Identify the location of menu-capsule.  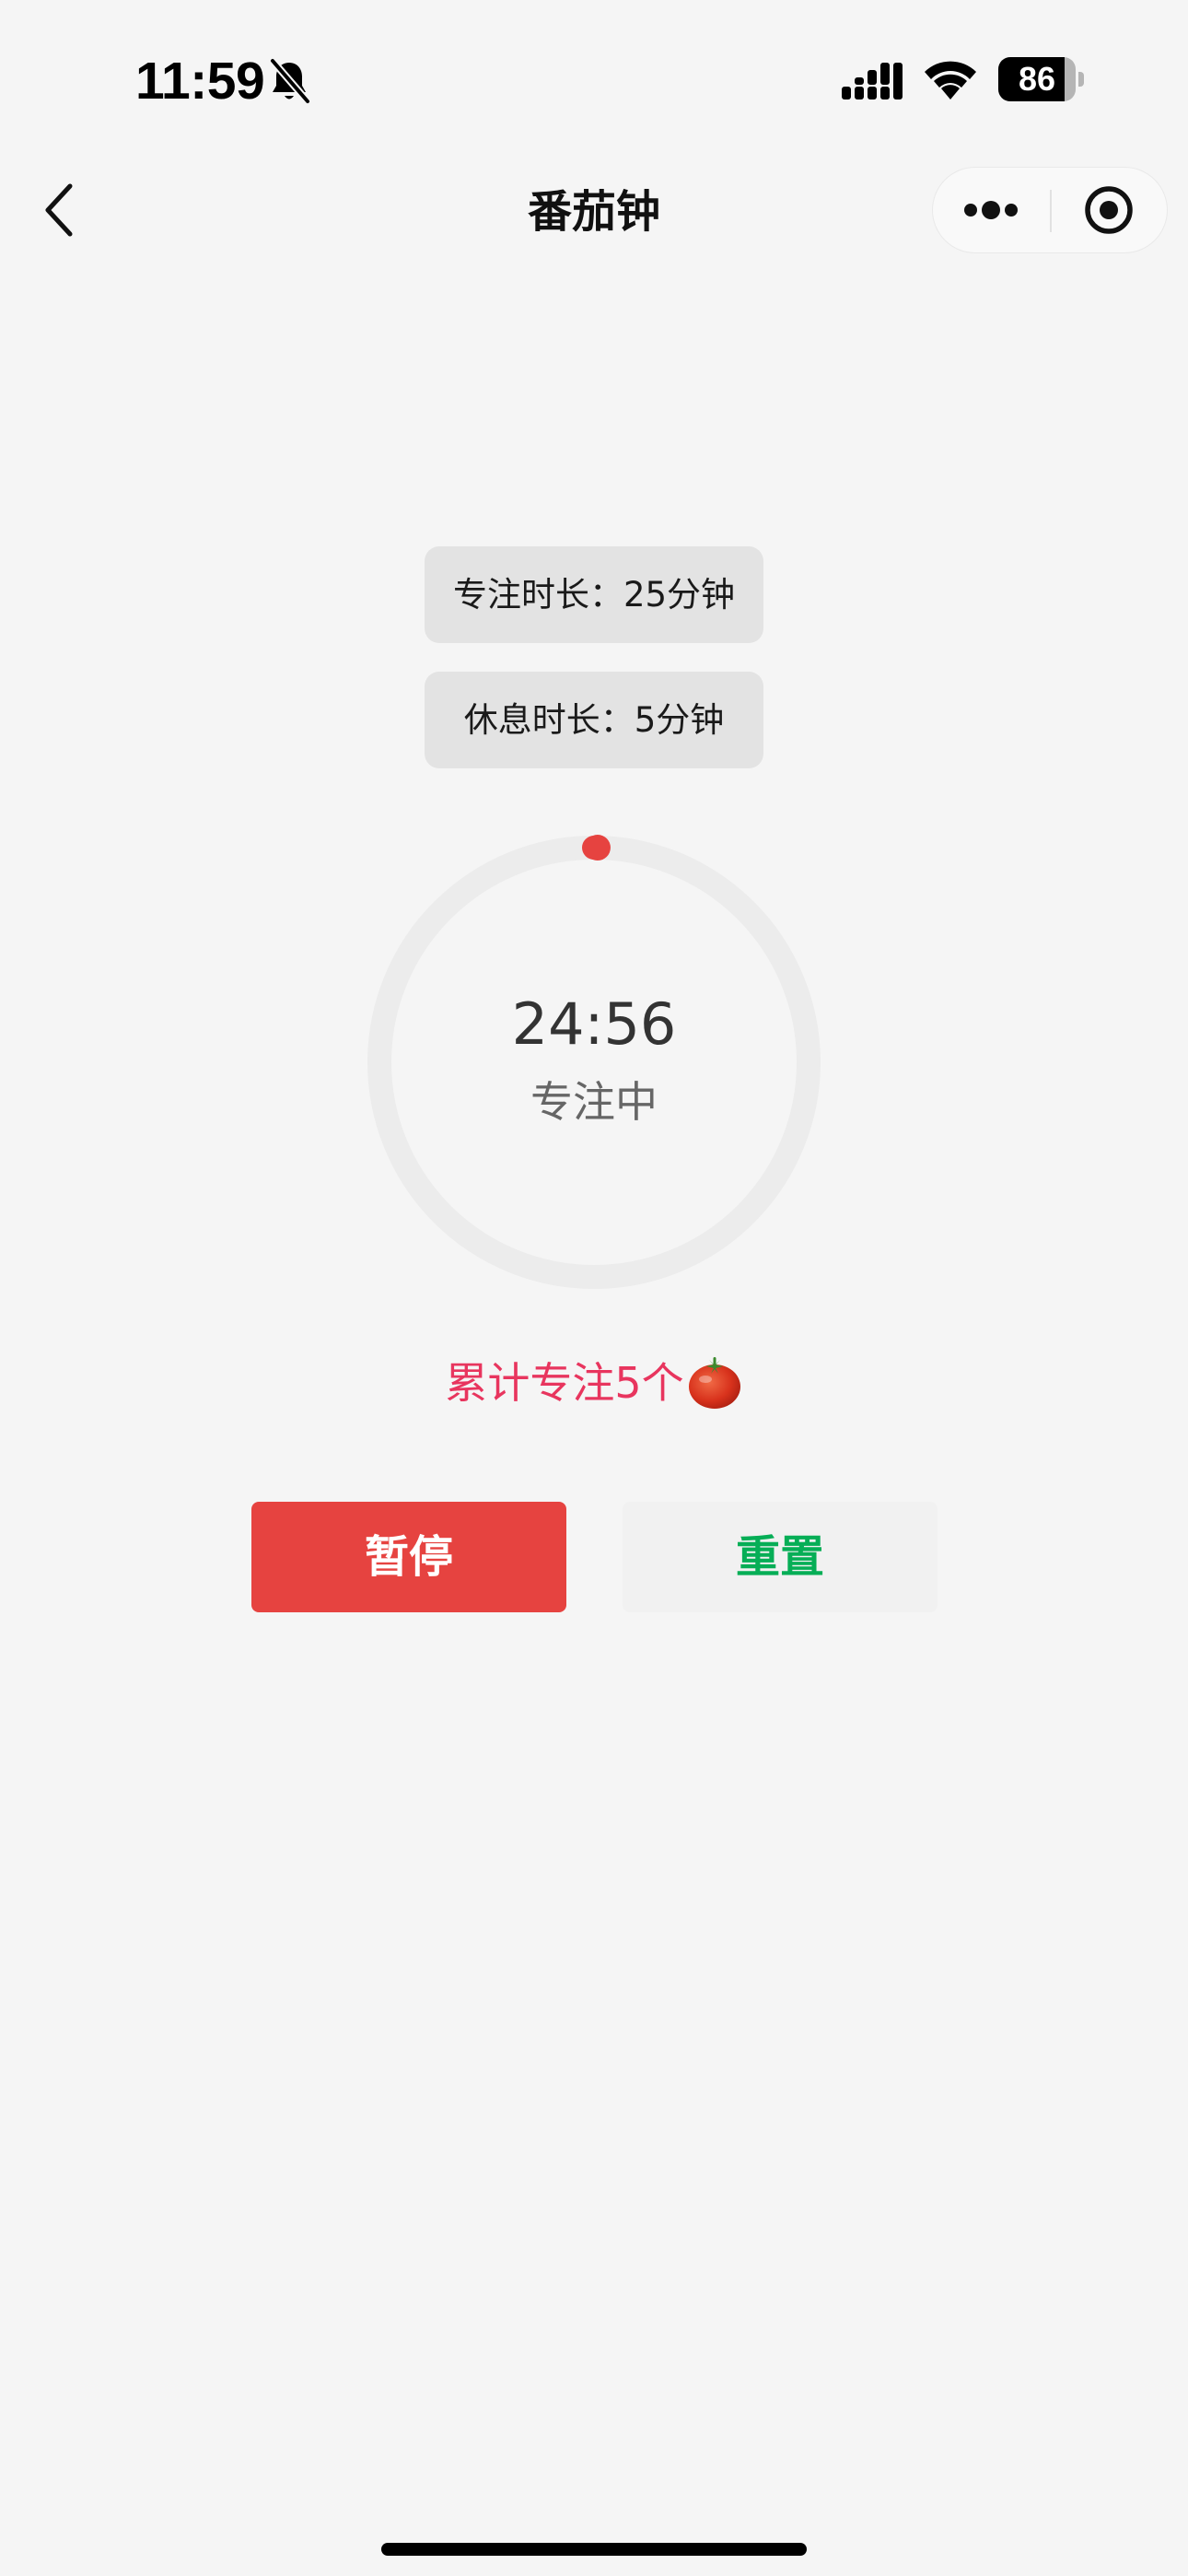
(1050, 210).